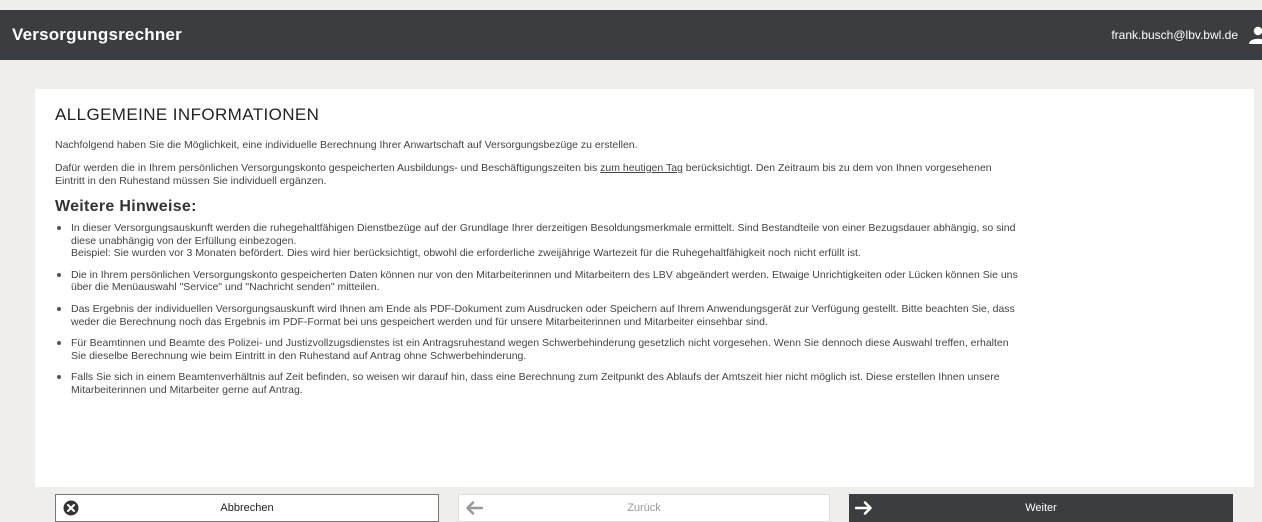 The width and height of the screenshot is (1262, 522). Describe the element at coordinates (474, 508) in the screenshot. I see `arrow-left-icon` at that location.